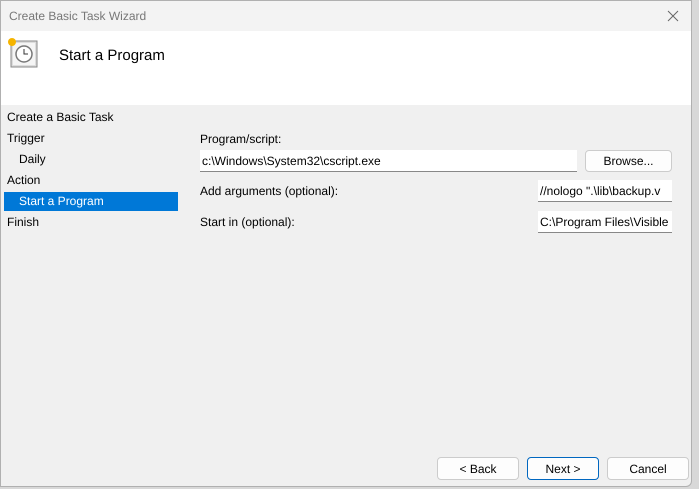 The height and width of the screenshot is (489, 699). I want to click on wizard-step: Start a Program, so click(91, 201).